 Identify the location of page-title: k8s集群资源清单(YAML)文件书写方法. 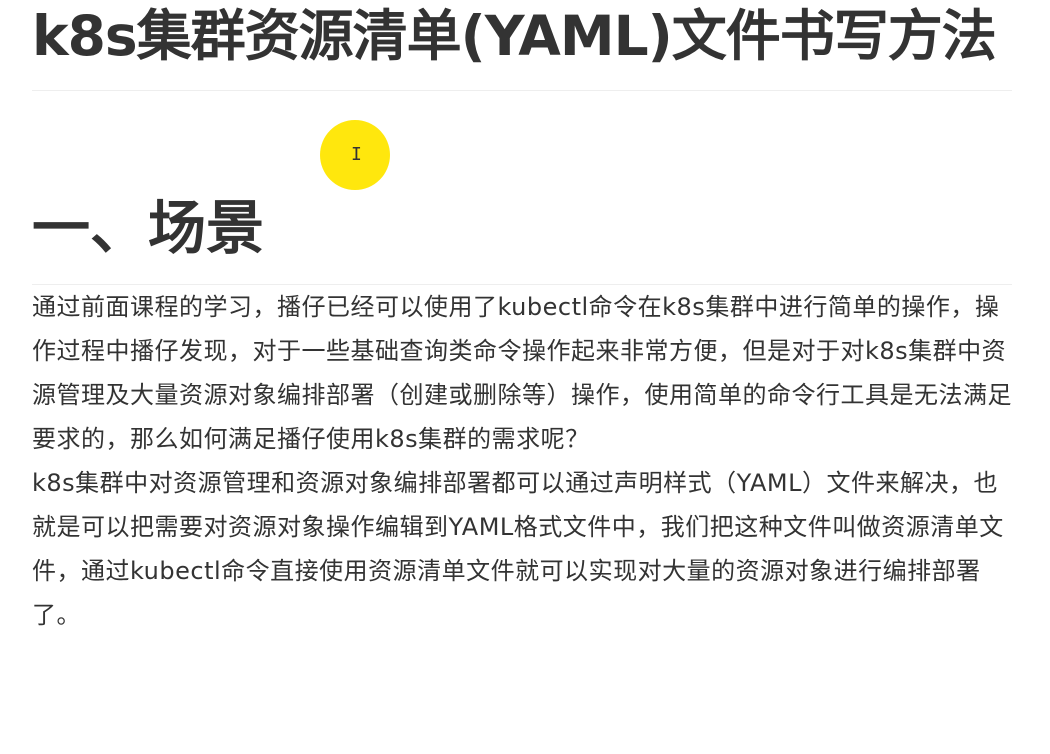
(514, 36).